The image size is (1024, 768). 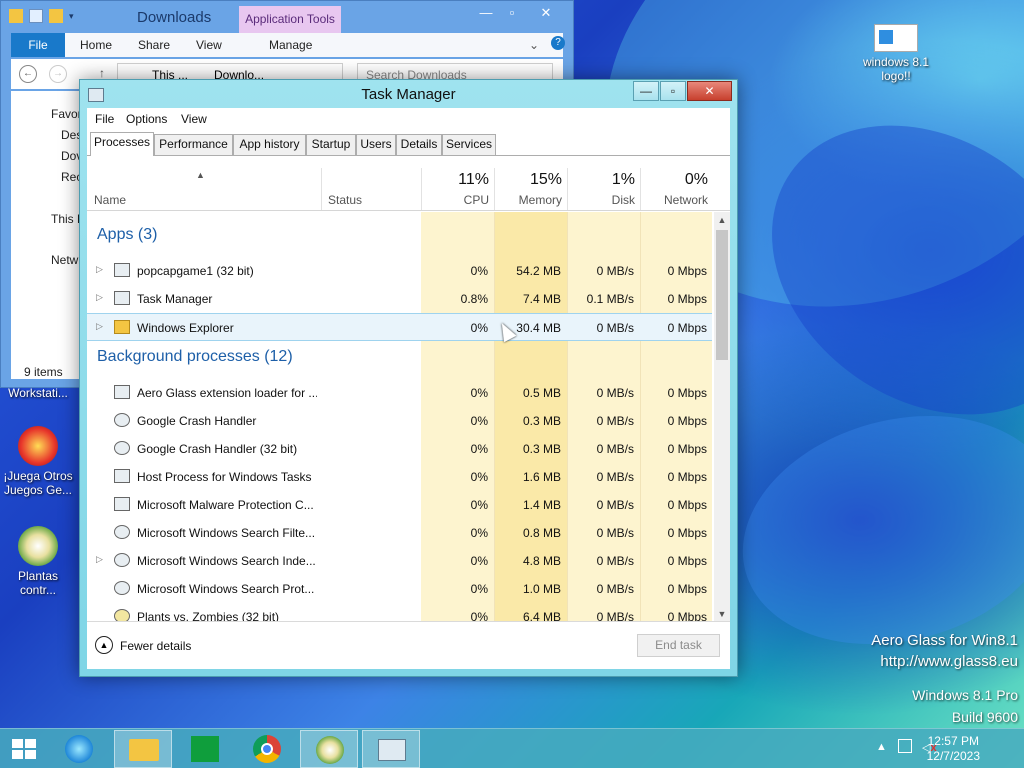 What do you see at coordinates (331, 144) in the screenshot?
I see `tab-startup: Startup` at bounding box center [331, 144].